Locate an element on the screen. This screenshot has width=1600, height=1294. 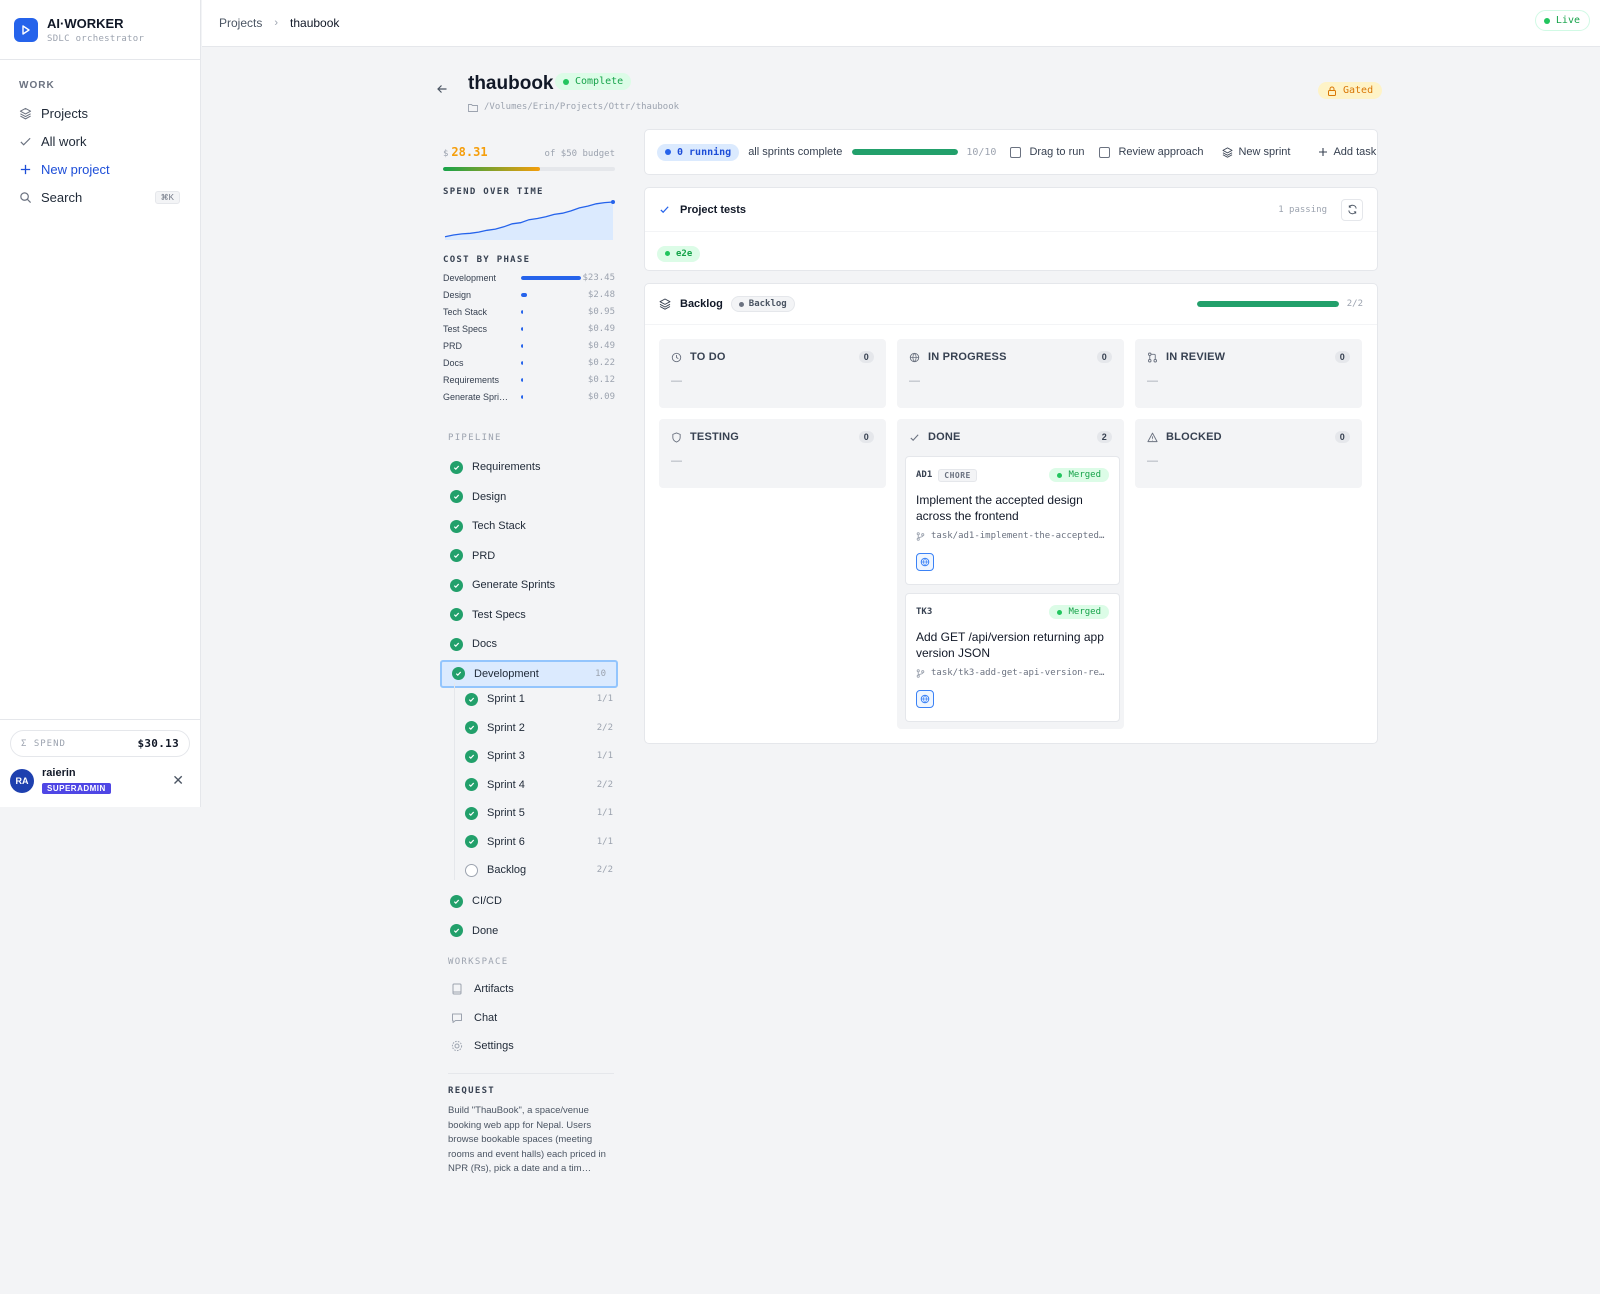
merged-badge: Merged is located at coordinates (1079, 475).